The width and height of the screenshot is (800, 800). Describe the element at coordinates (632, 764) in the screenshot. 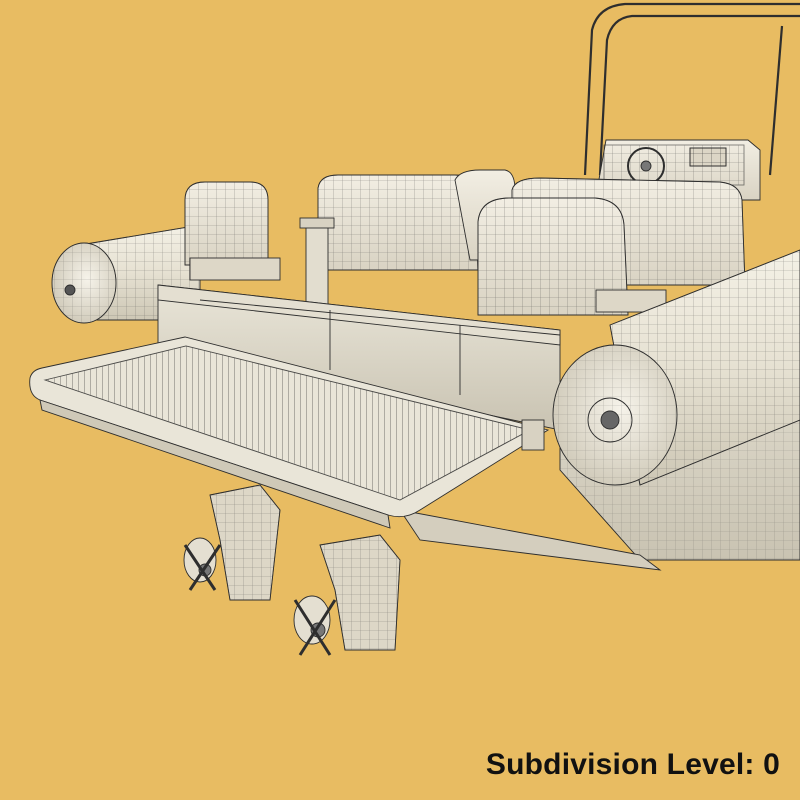

I see `subdivision-level-caption: Subdivision Level: 0` at that location.